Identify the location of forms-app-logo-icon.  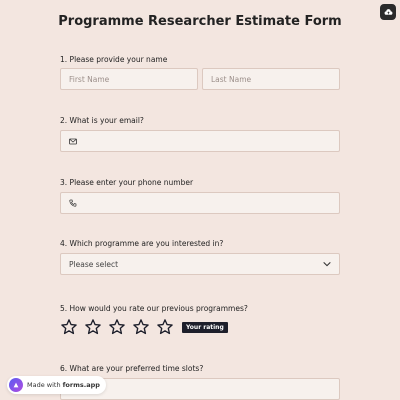
(16, 385).